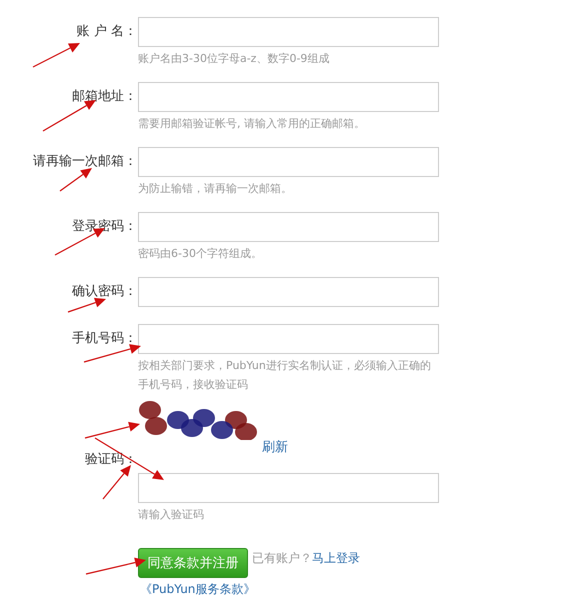 The width and height of the screenshot is (584, 611). Describe the element at coordinates (171, 515) in the screenshot. I see `hint-text: 请输入验证码` at that location.